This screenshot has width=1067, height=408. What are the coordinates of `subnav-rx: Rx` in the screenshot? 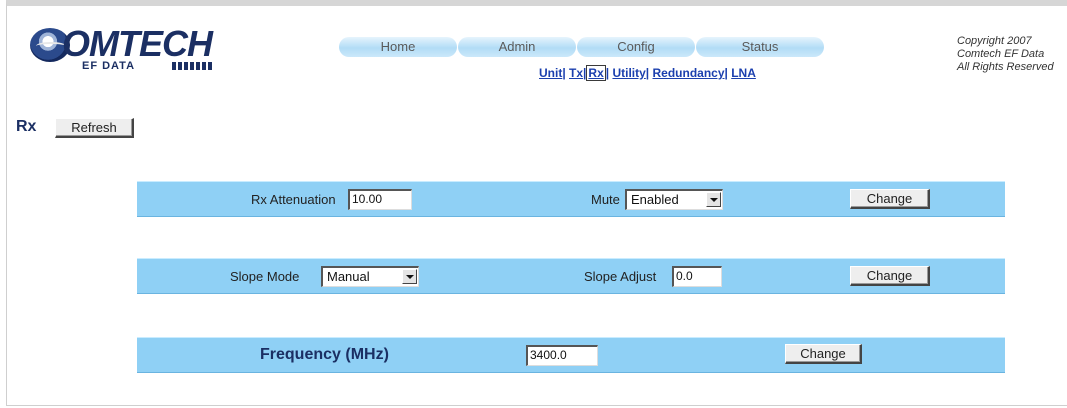 It's located at (596, 73).